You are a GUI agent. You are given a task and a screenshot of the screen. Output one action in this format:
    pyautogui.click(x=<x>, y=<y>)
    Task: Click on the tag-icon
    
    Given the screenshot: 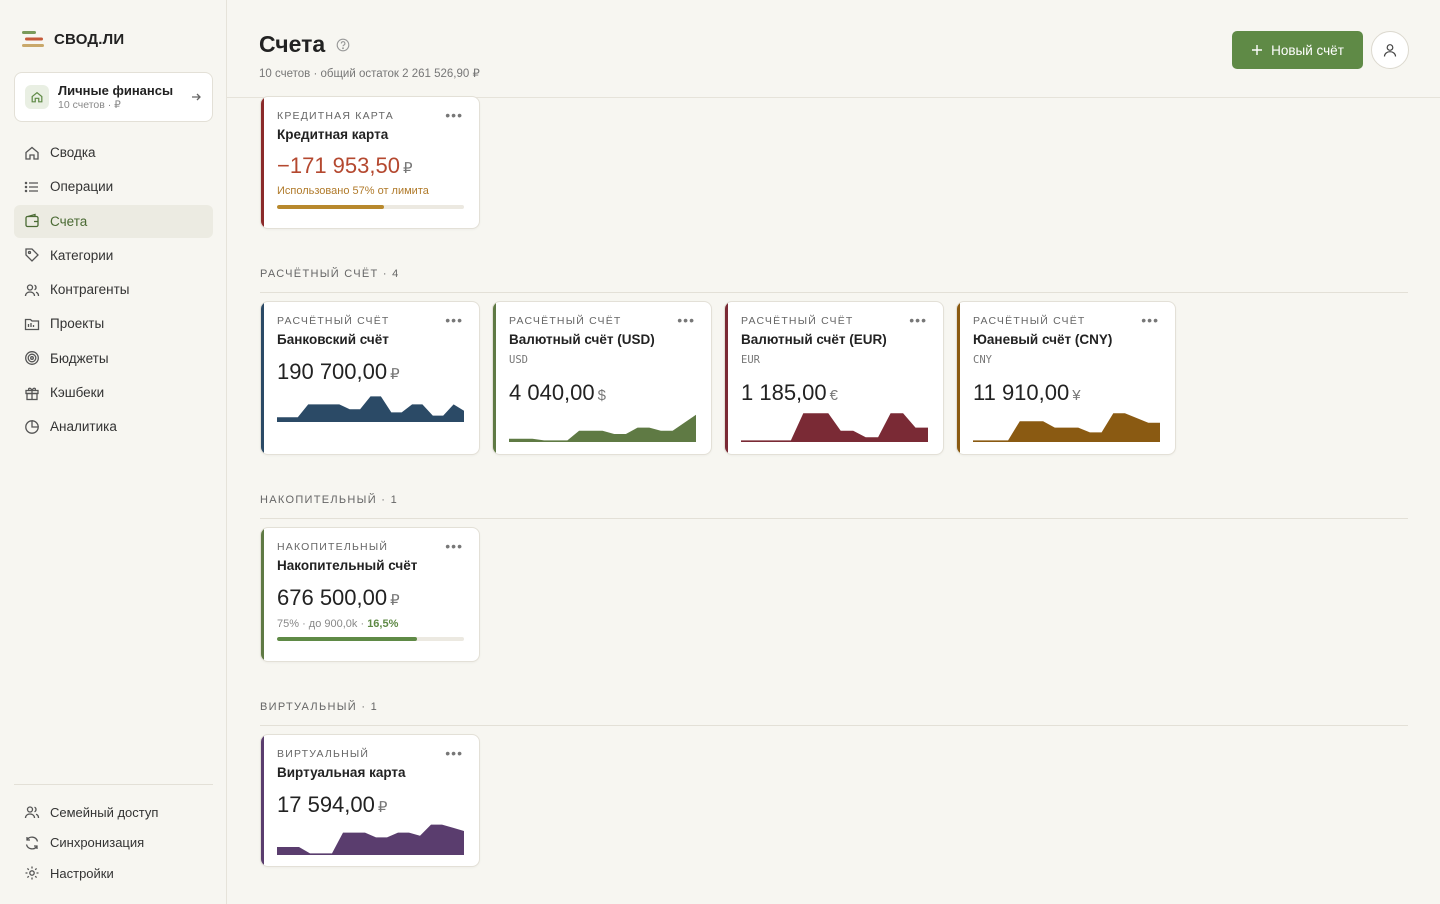 What is the action you would take?
    pyautogui.click(x=32, y=255)
    